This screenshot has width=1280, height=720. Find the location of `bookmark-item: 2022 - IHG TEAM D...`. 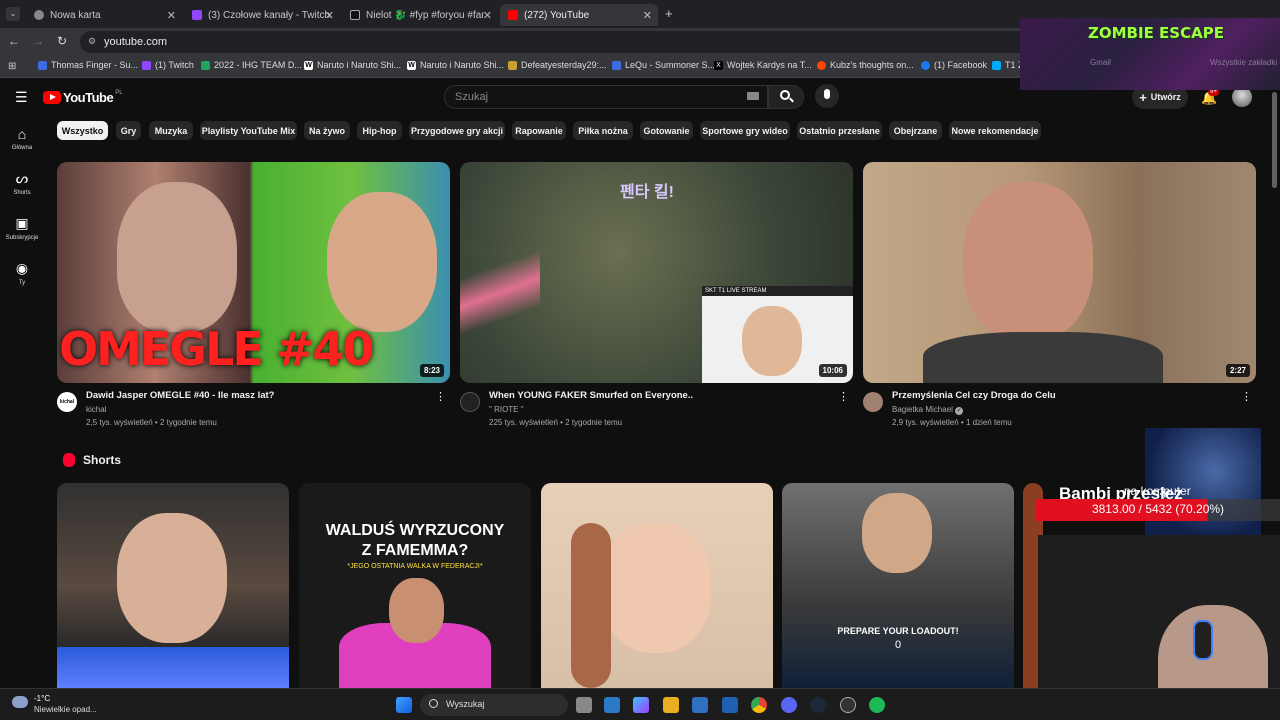

bookmark-item: 2022 - IHG TEAM D... is located at coordinates (251, 65).